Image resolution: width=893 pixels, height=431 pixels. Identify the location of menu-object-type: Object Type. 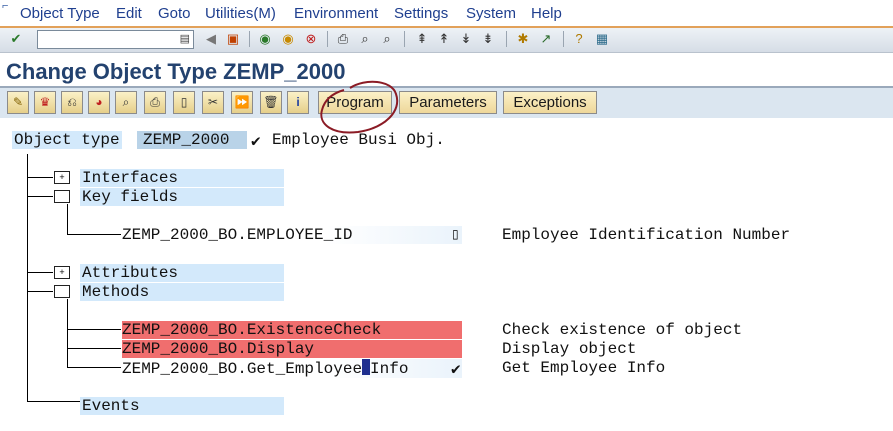
(60, 13).